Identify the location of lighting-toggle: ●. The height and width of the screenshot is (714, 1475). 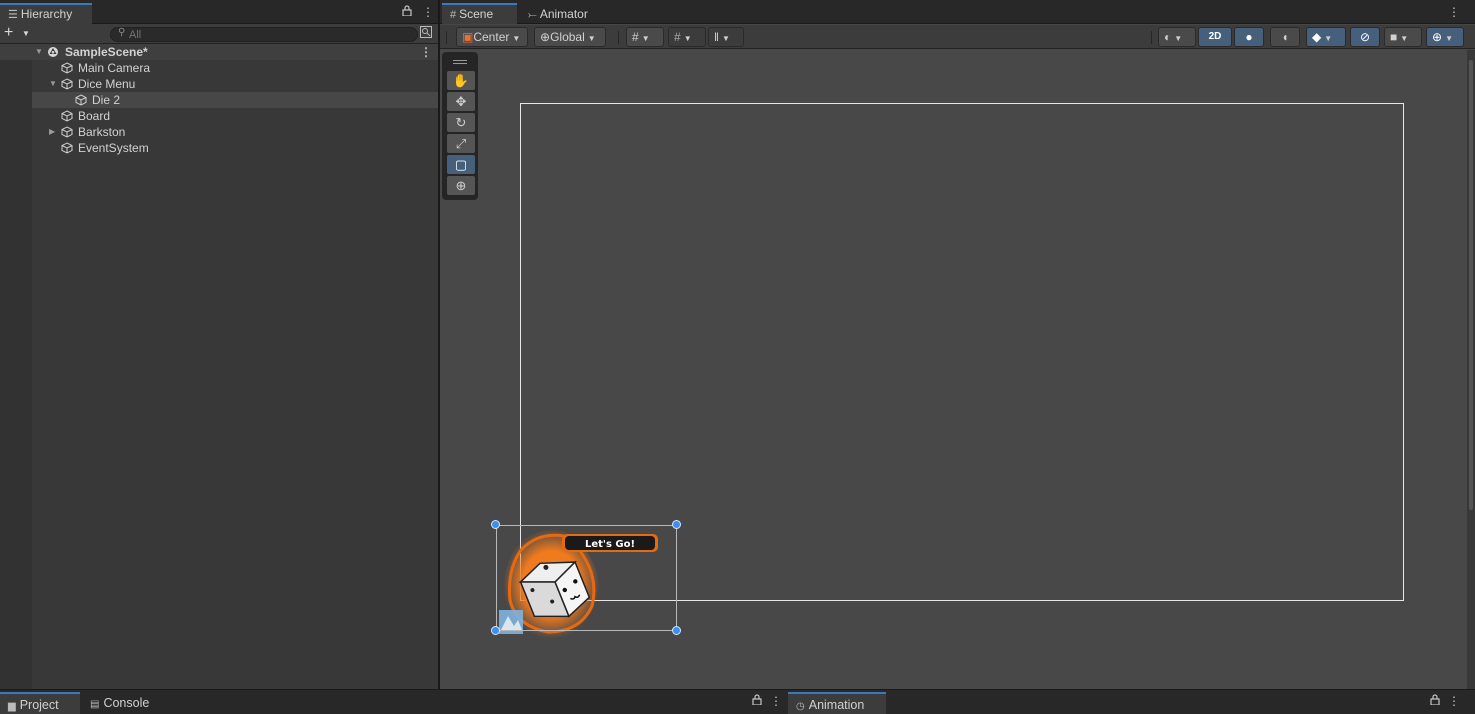
(1249, 37).